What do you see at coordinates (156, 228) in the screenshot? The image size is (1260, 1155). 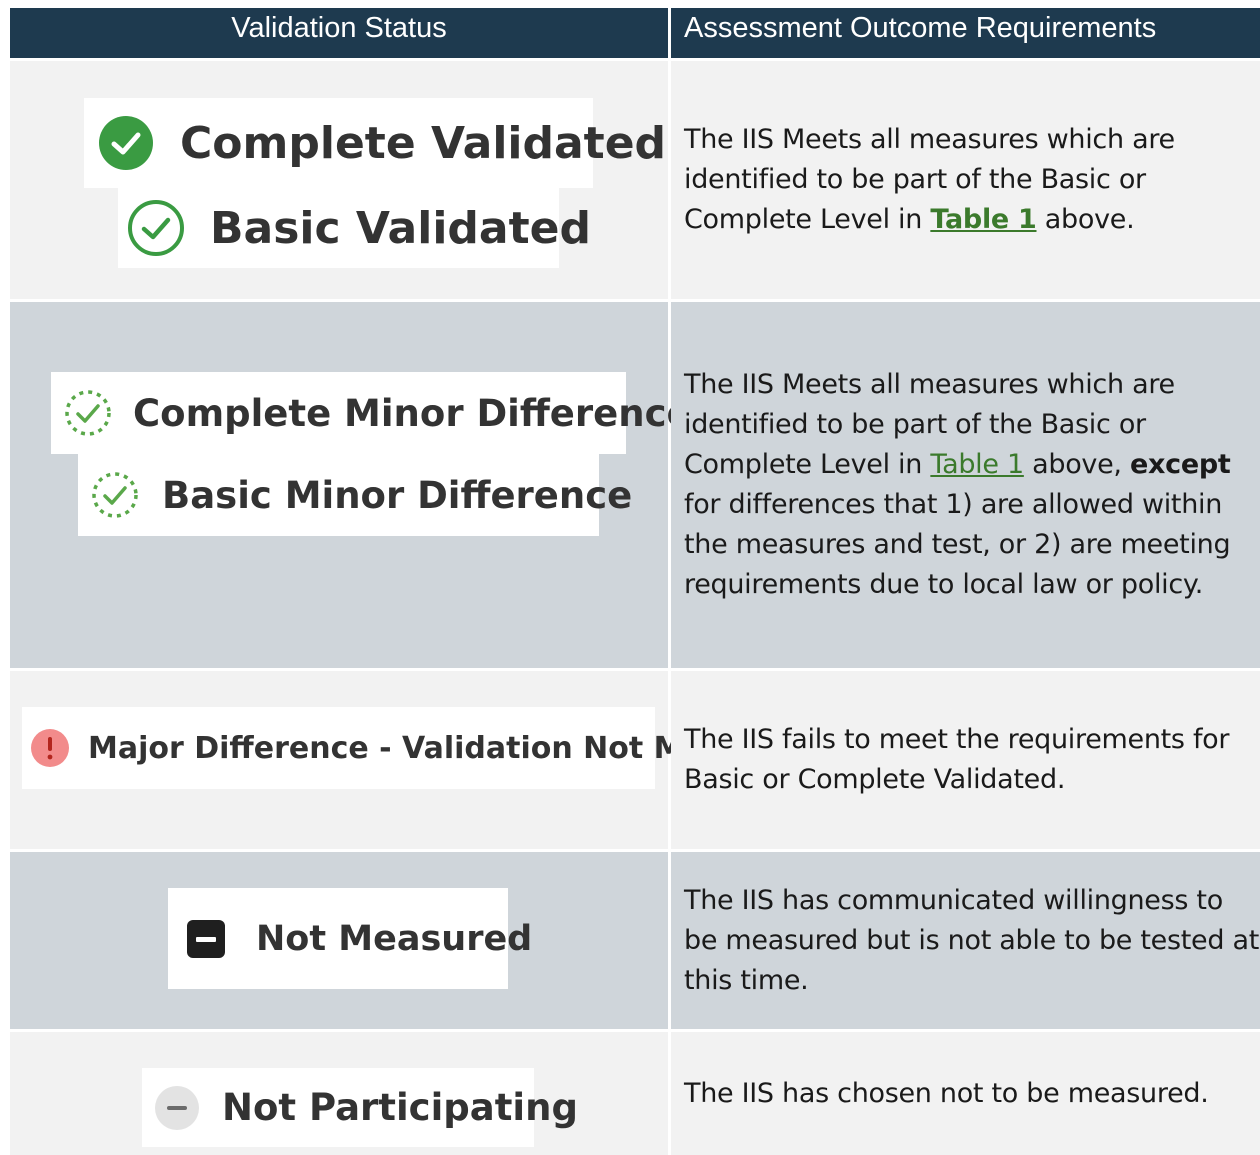 I see `check-circle-outline-icon` at bounding box center [156, 228].